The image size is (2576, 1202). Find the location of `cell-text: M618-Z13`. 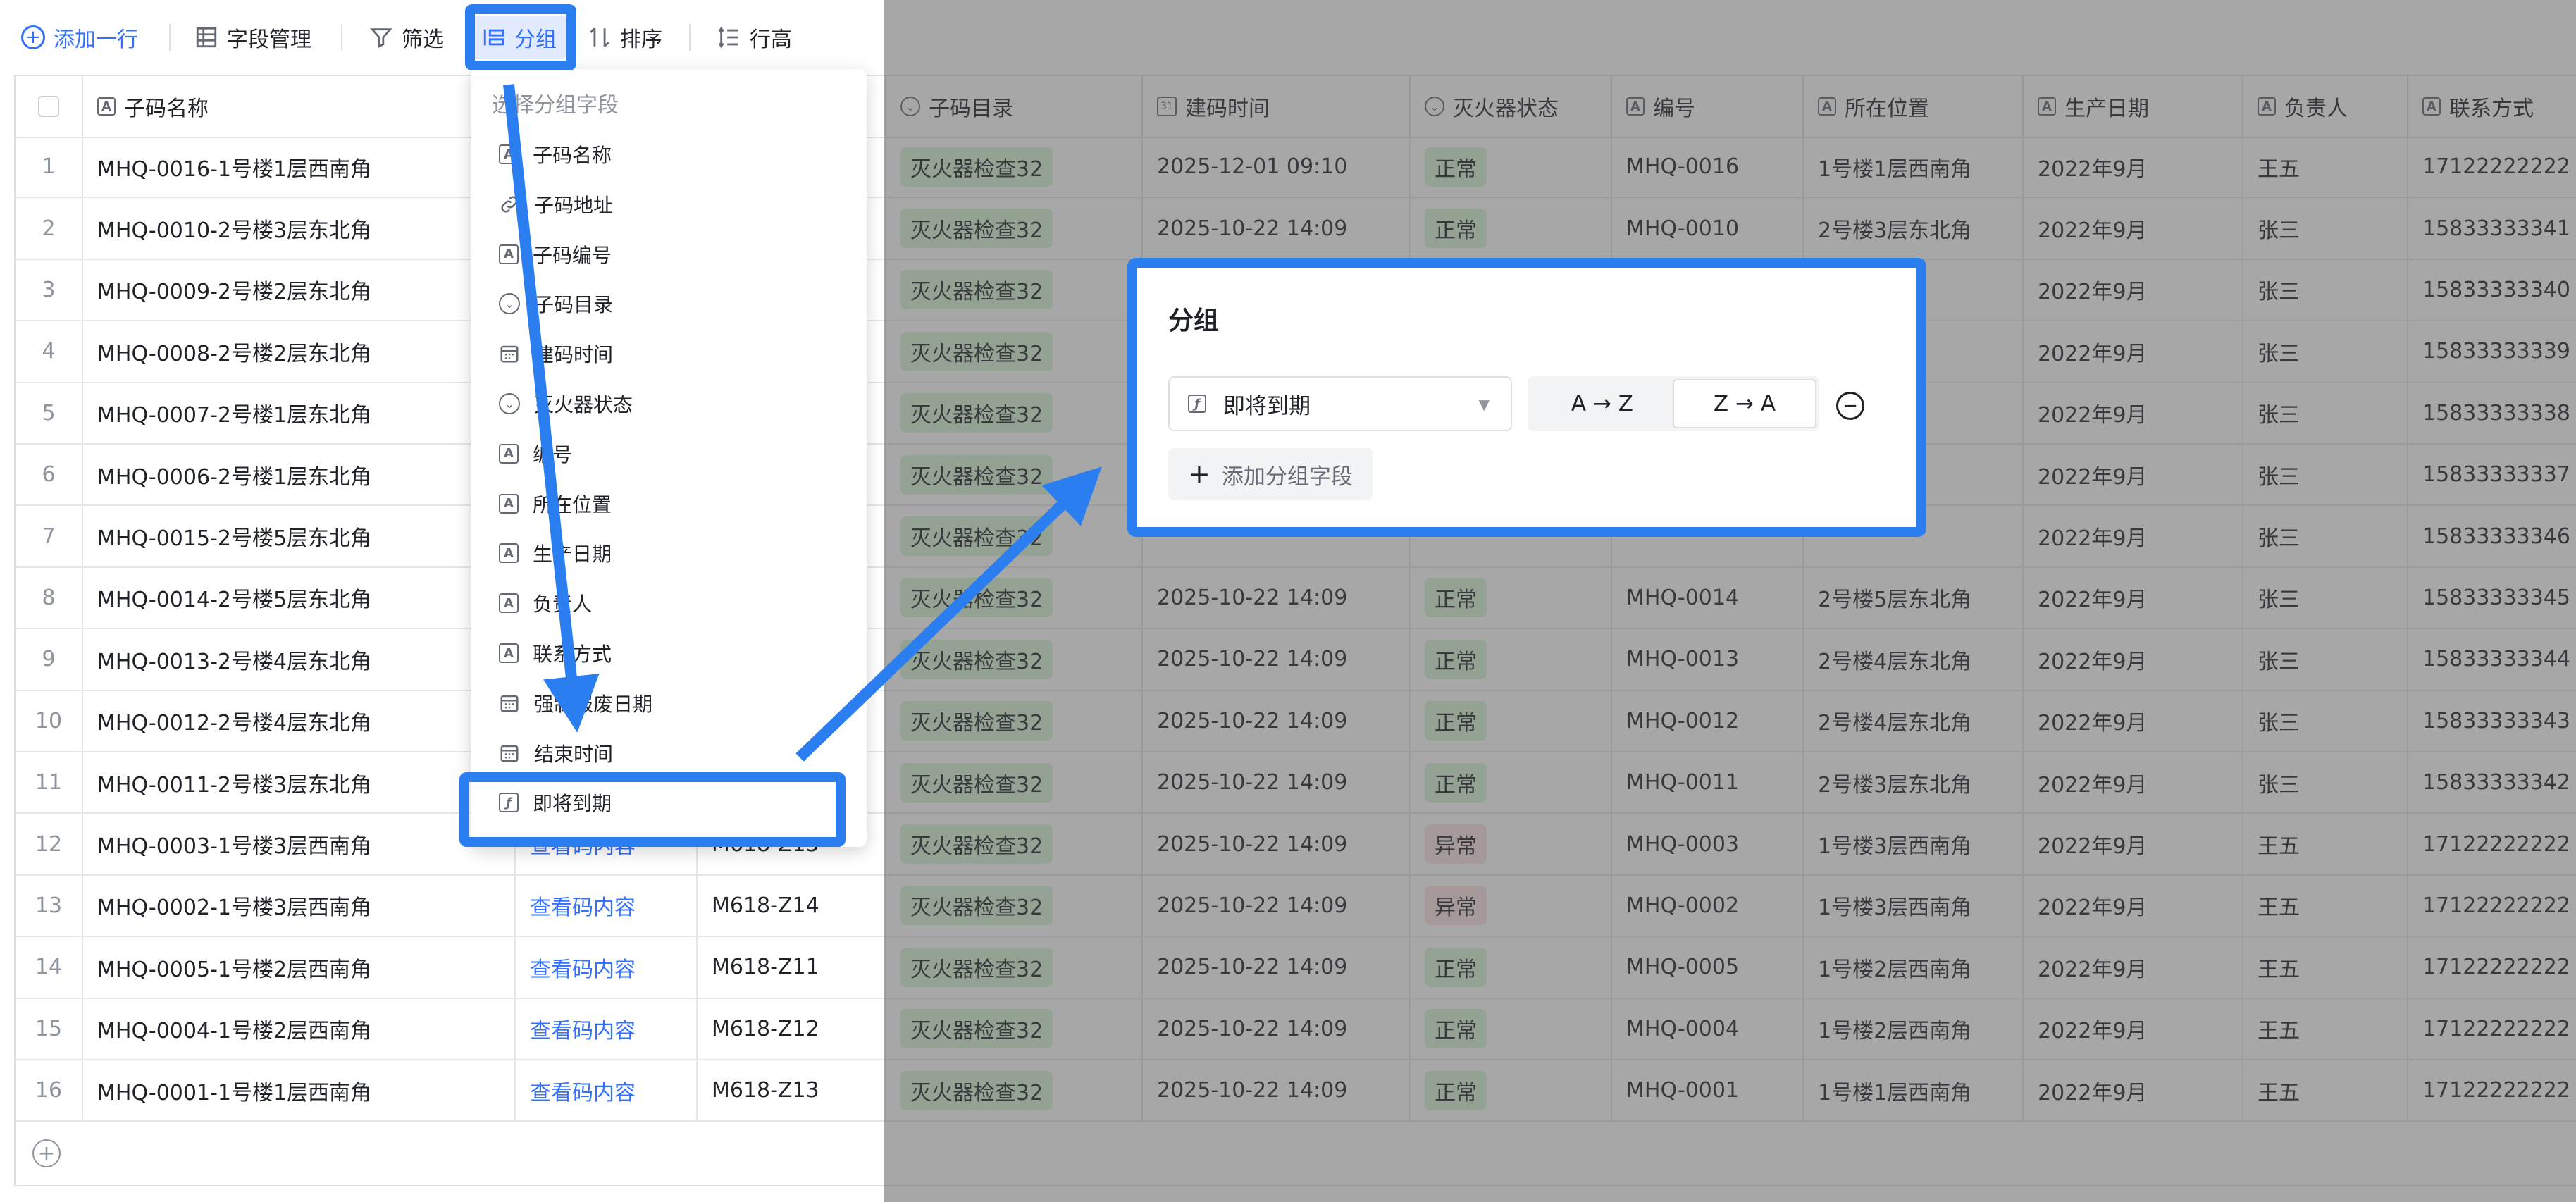

cell-text: M618-Z13 is located at coordinates (765, 1090).